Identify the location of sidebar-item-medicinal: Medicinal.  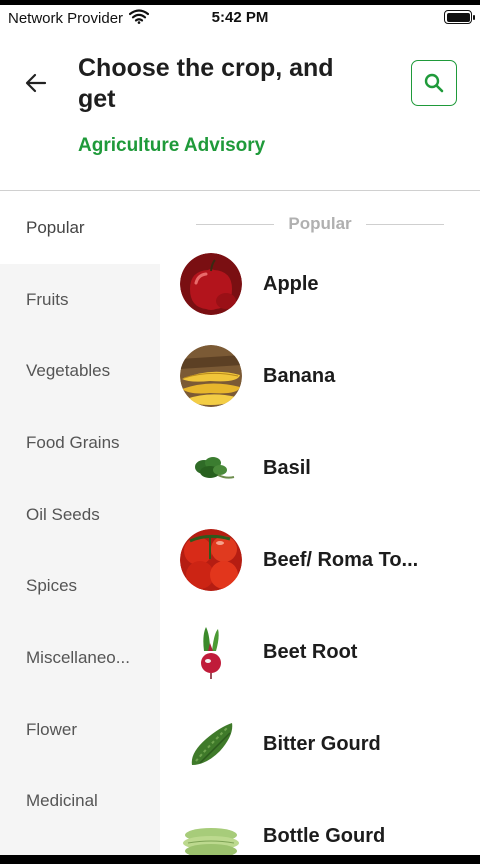
(80, 802).